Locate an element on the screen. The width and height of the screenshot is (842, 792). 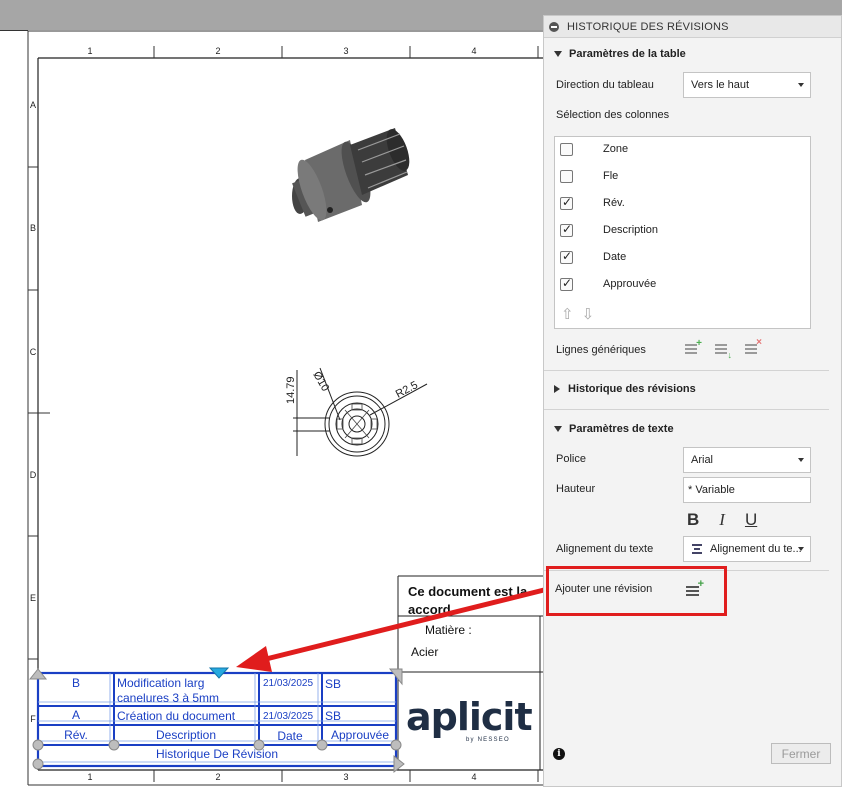
column-row-rev: Rév. is located at coordinates (592, 203).